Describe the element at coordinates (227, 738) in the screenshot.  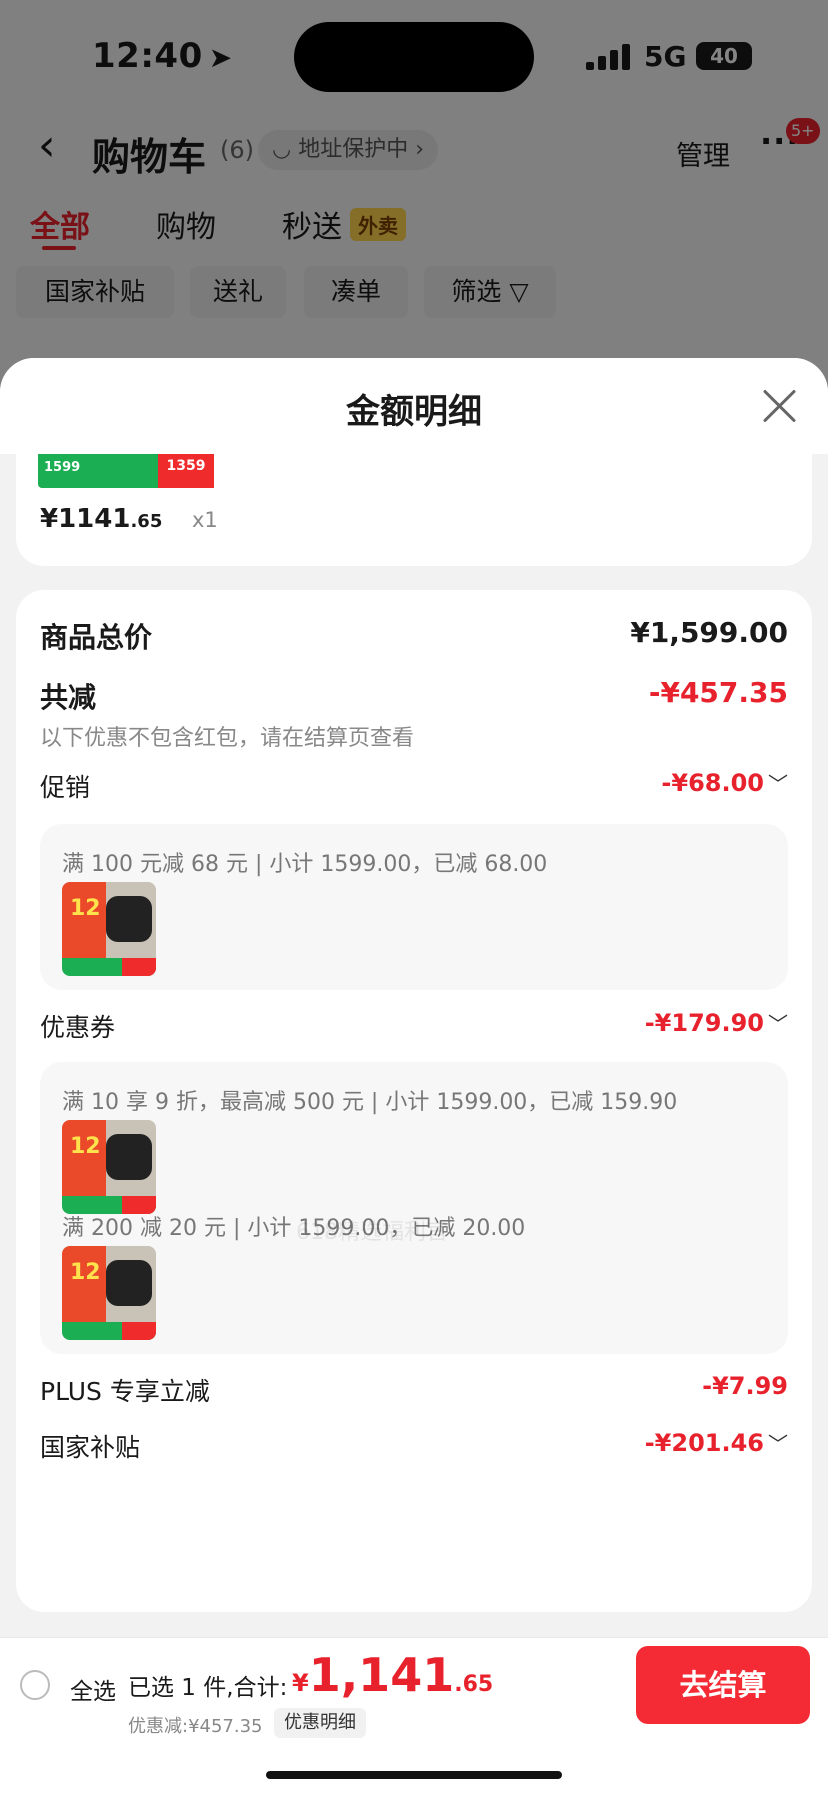
I see `discount-note: 以下优惠不包含红包，请在结算页查看` at that location.